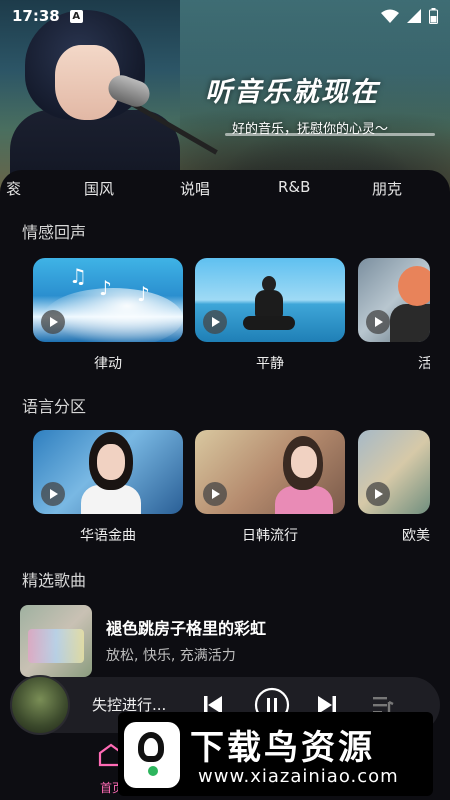  What do you see at coordinates (390, 16) in the screenshot?
I see `wifi-icon` at bounding box center [390, 16].